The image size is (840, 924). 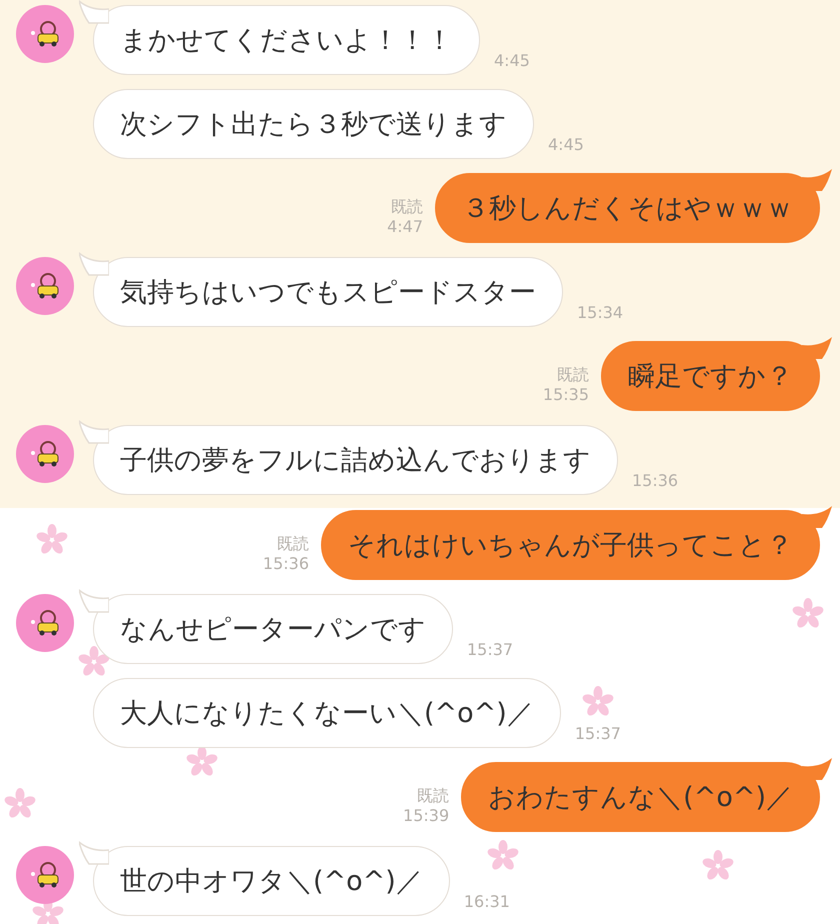 What do you see at coordinates (273, 629) in the screenshot?
I see `message-bubble: なんせピーターパンです` at bounding box center [273, 629].